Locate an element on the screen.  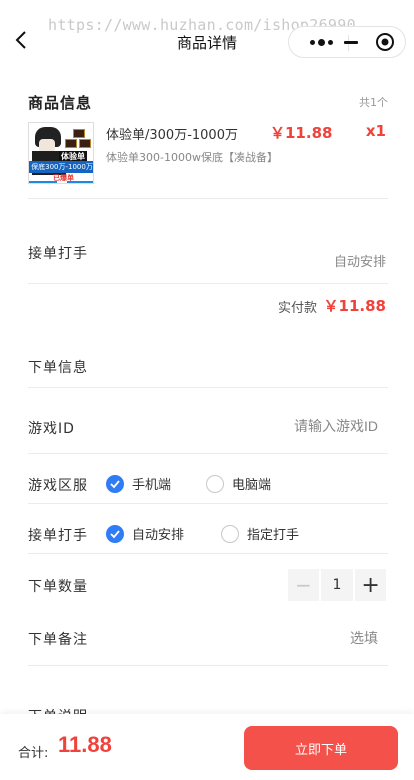
increase-button: + is located at coordinates (370, 585).